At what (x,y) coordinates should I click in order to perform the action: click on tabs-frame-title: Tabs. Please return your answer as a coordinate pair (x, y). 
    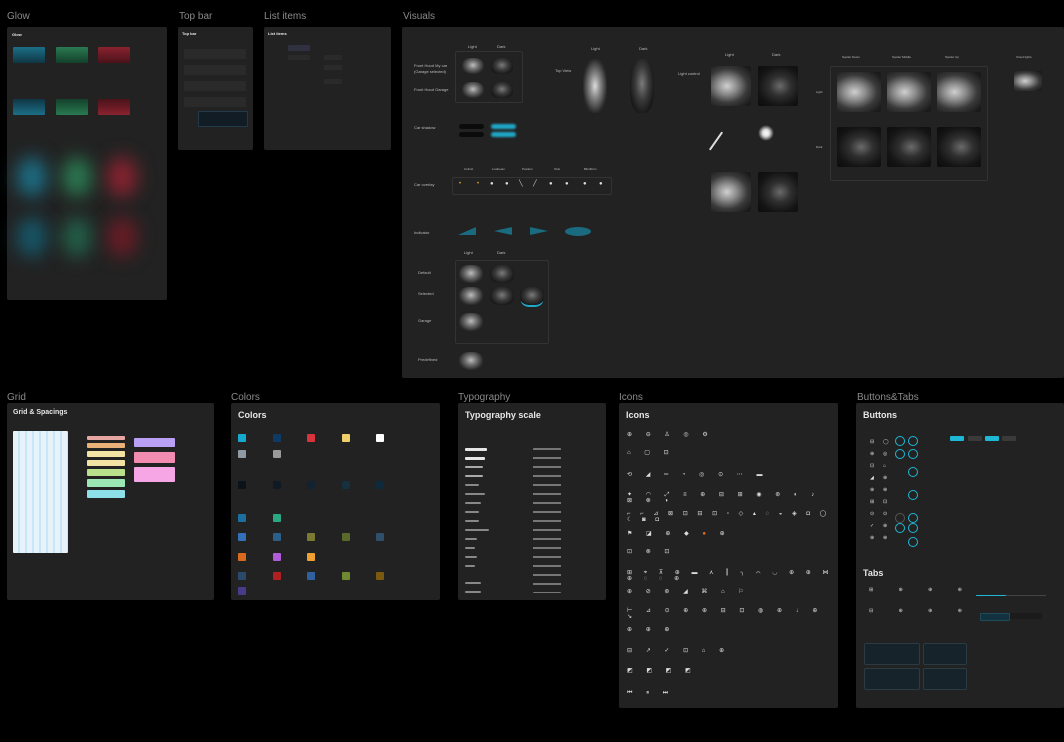
    Looking at the image, I should click on (873, 573).